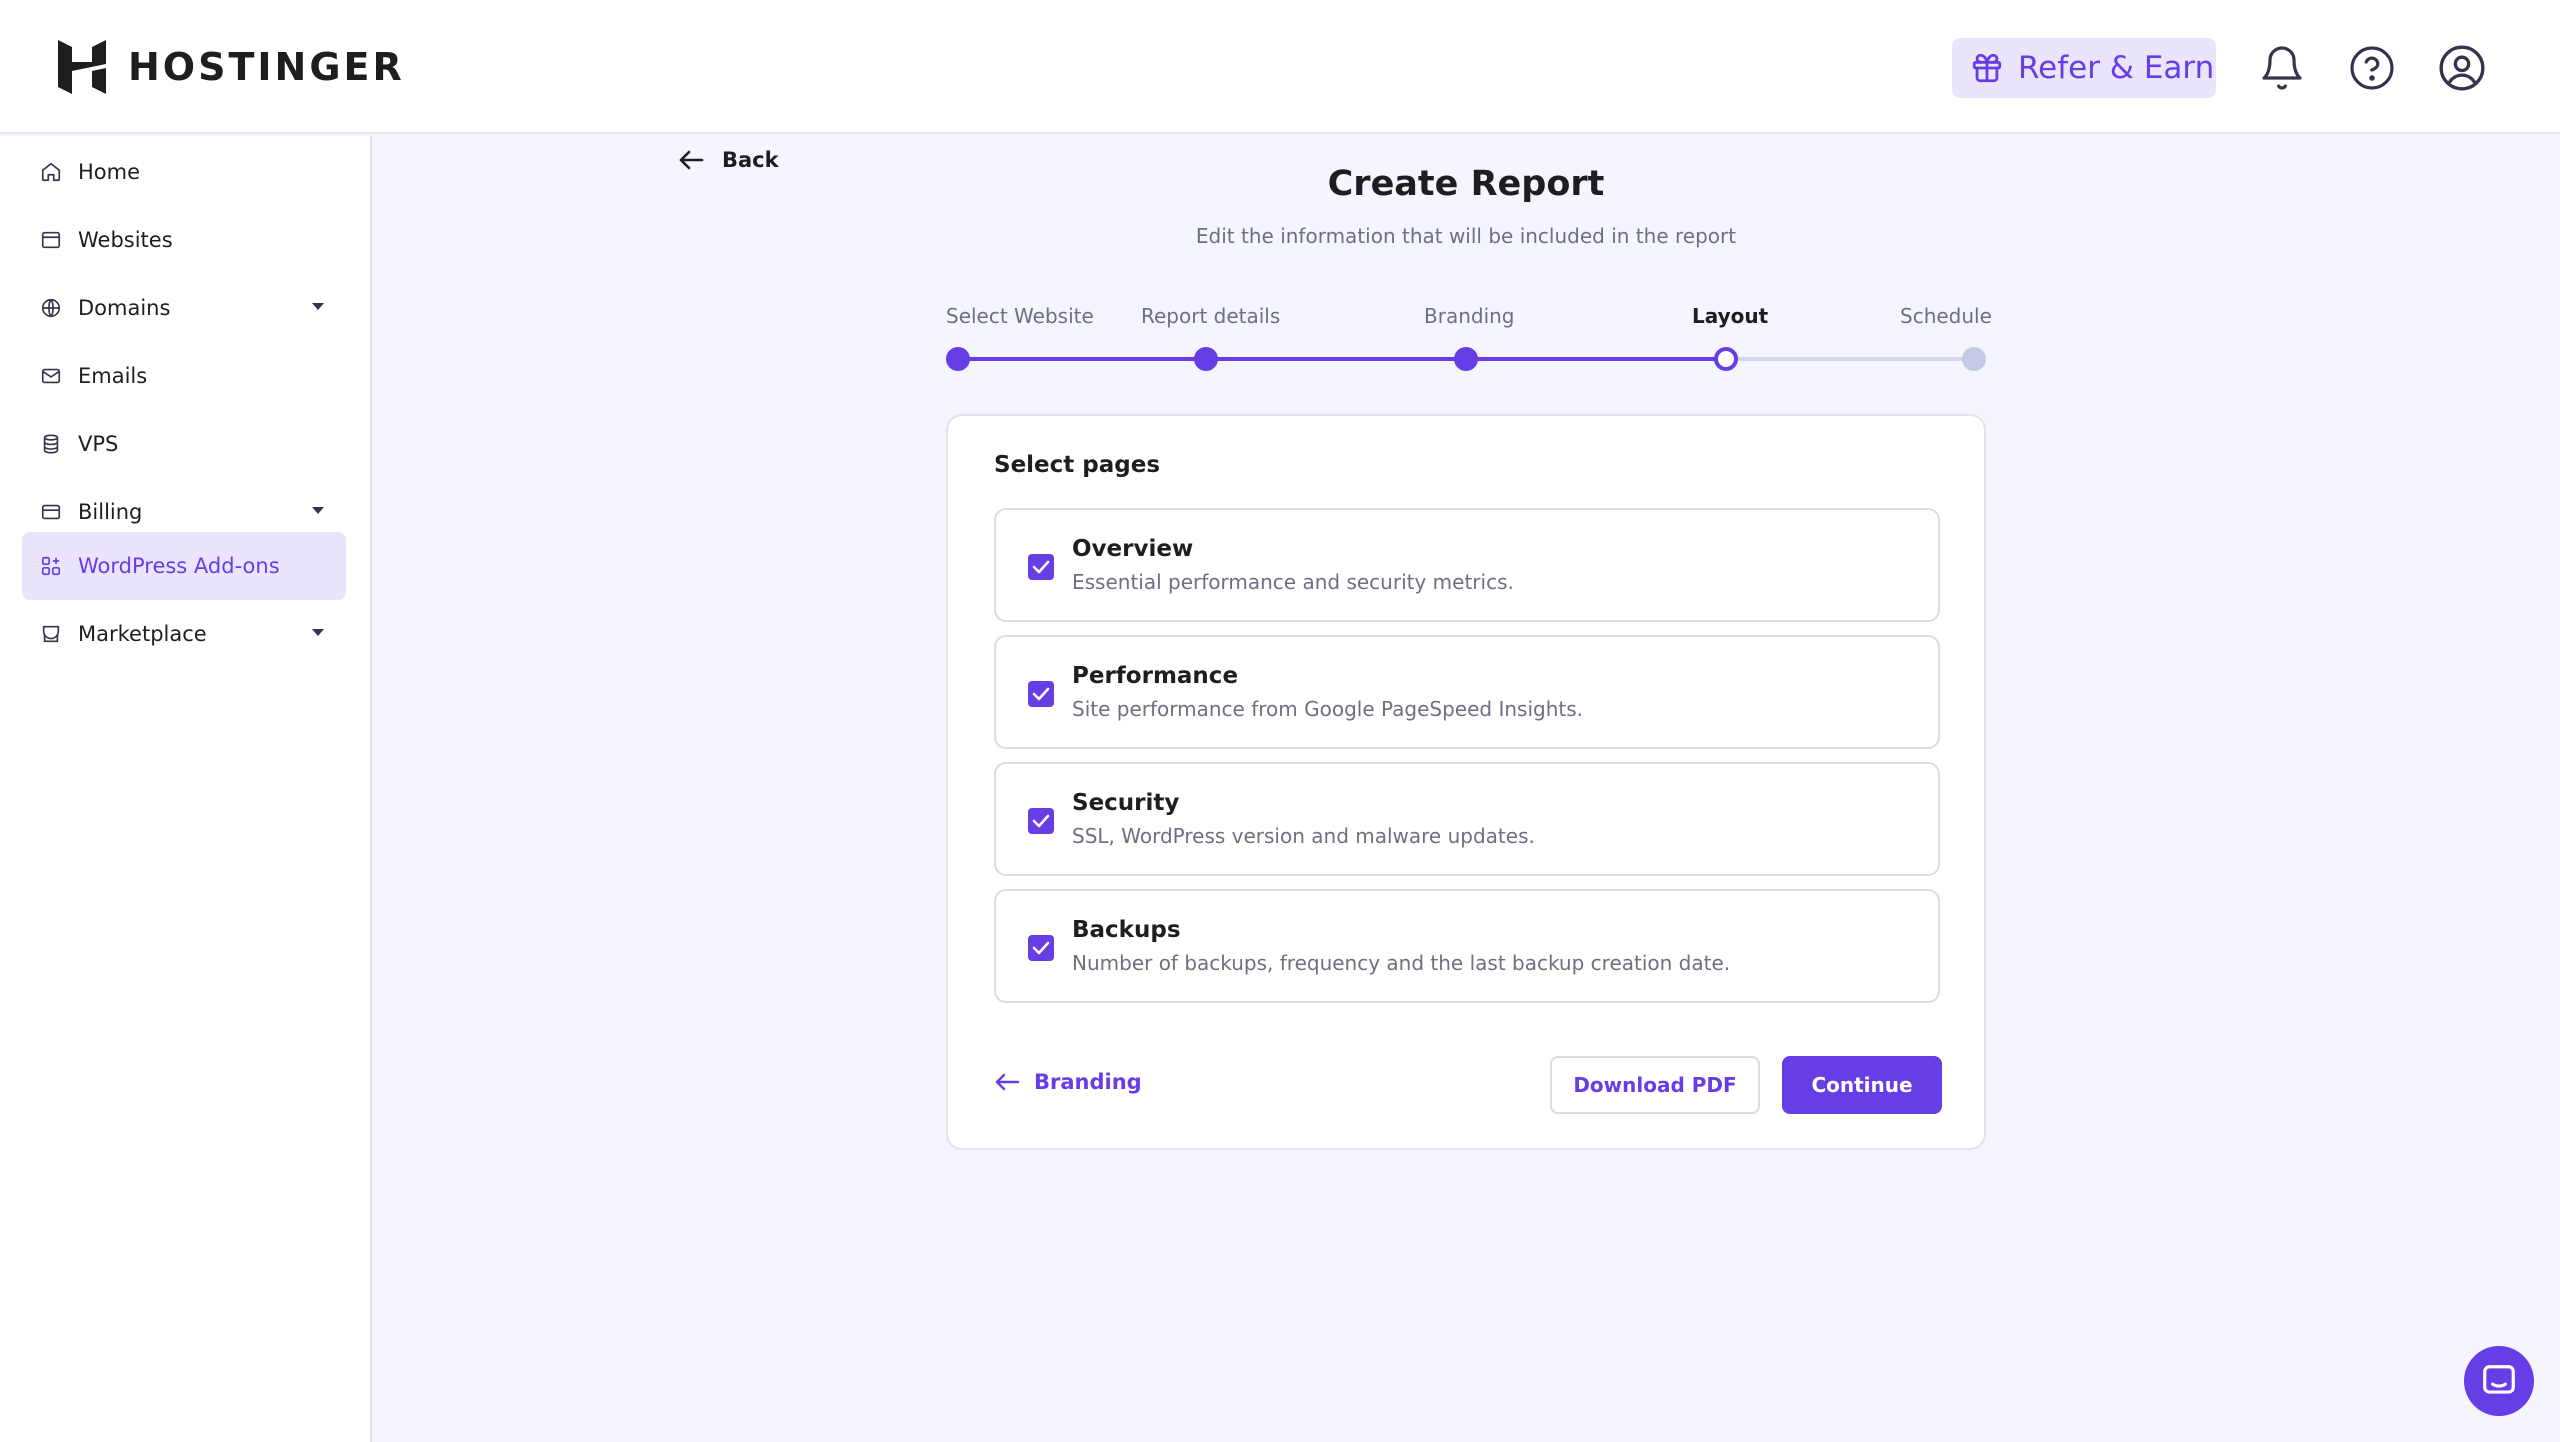 The height and width of the screenshot is (1442, 2560). Describe the element at coordinates (1088, 1082) in the screenshot. I see `previous-step-label: Branding` at that location.